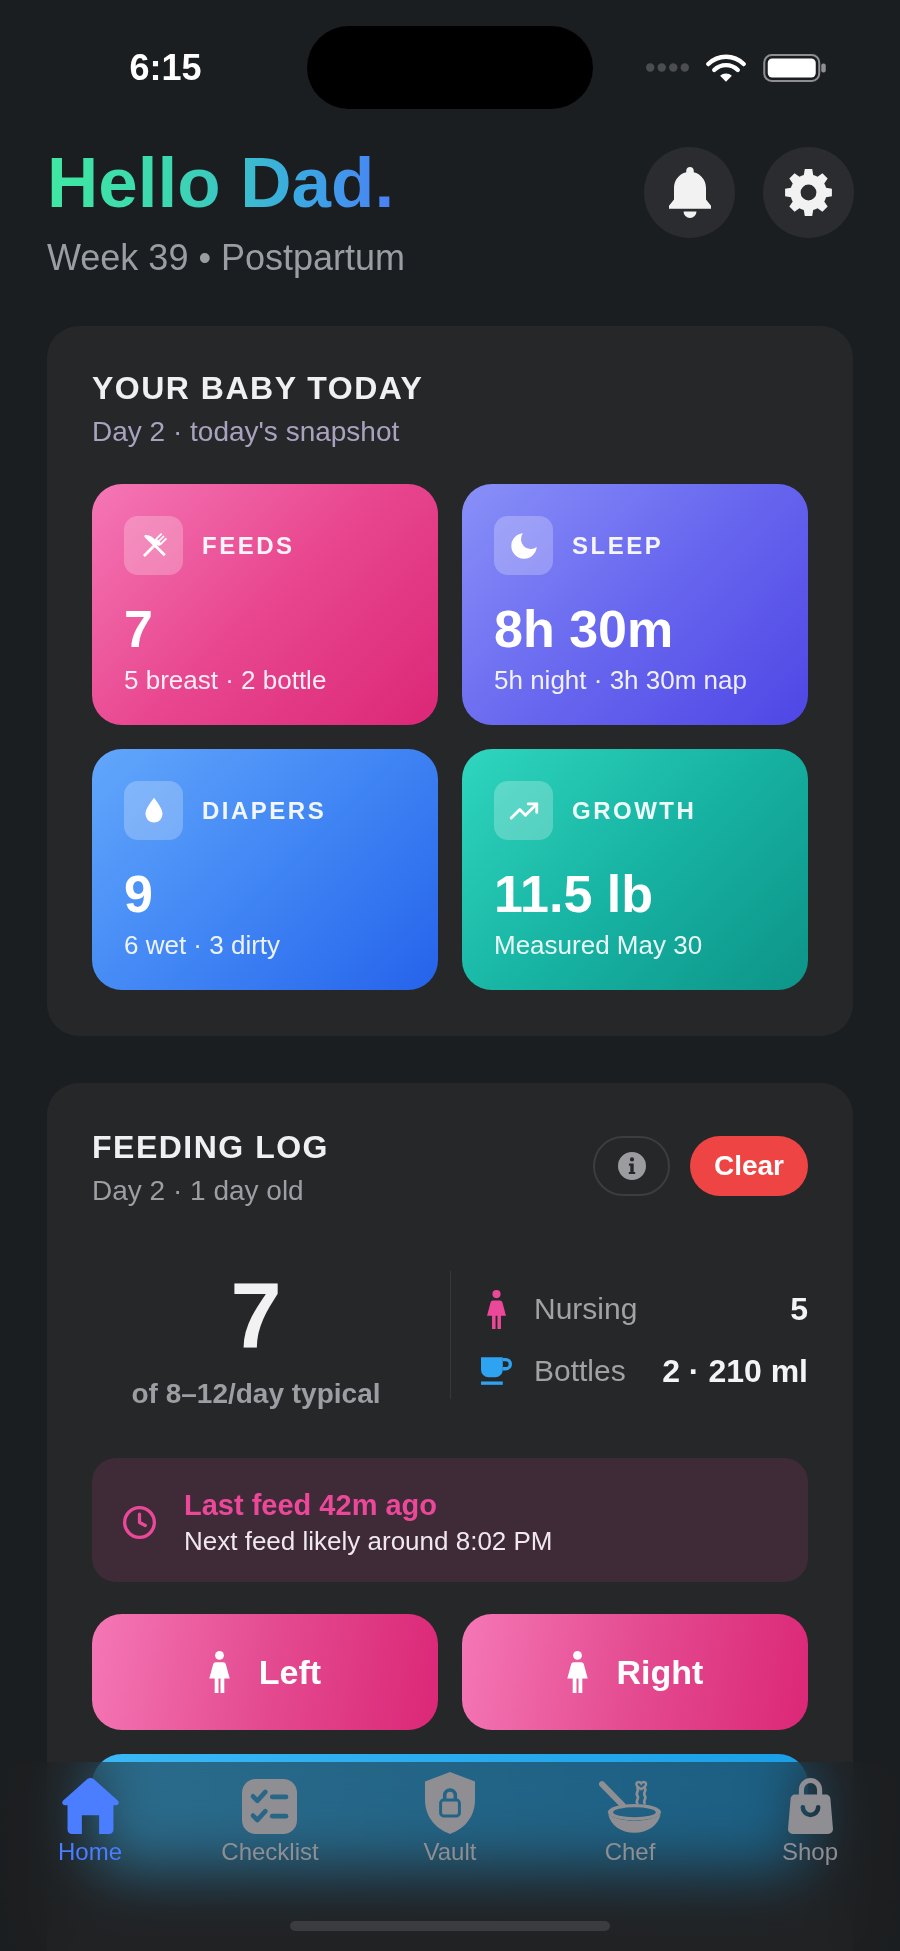 The image size is (900, 1951). I want to click on drop-icon, so click(153, 810).